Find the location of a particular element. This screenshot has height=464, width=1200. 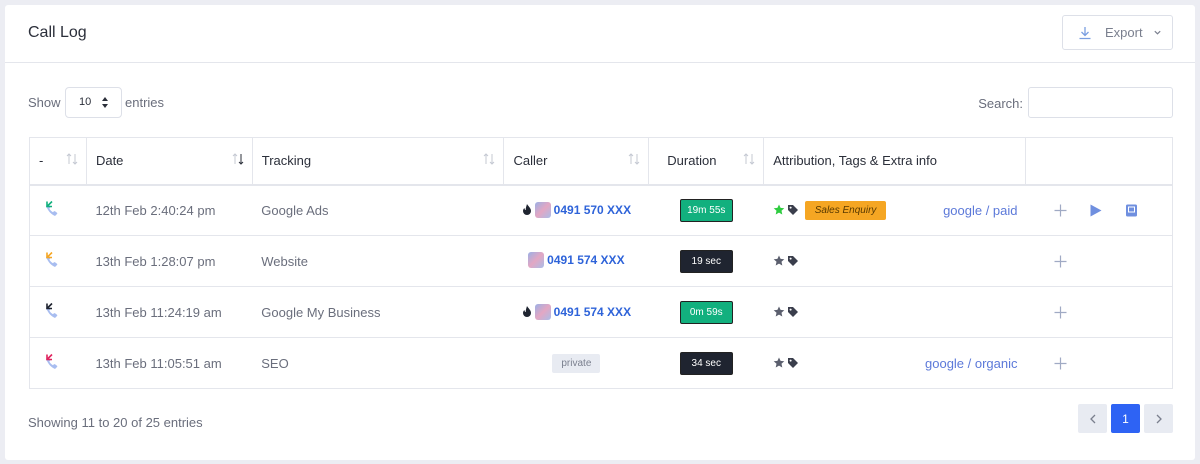

column-label: Date is located at coordinates (109, 161).